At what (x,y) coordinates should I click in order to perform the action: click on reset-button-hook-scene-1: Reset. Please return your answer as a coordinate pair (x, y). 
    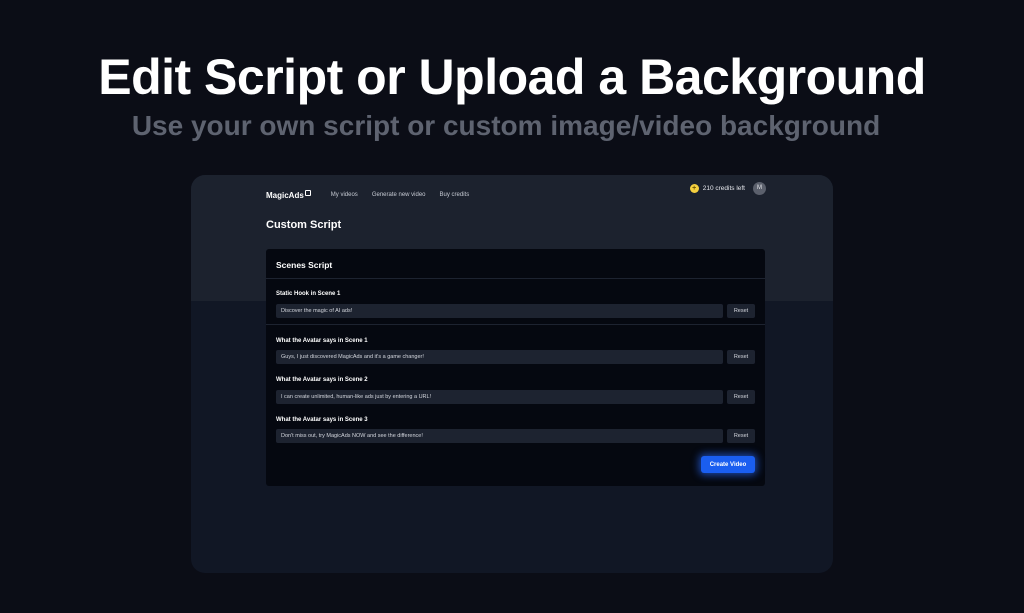
    Looking at the image, I should click on (741, 311).